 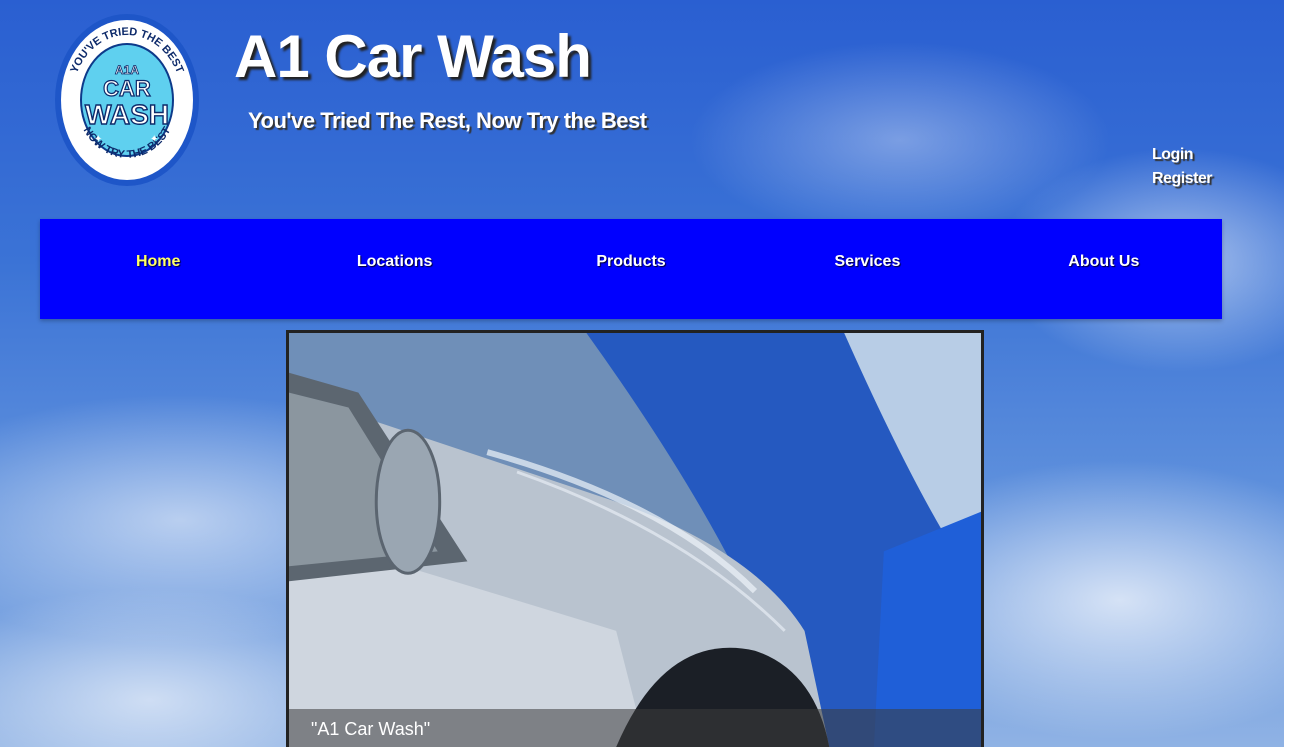 What do you see at coordinates (371, 729) in the screenshot?
I see `slide-caption: "A1 Car Wash"` at bounding box center [371, 729].